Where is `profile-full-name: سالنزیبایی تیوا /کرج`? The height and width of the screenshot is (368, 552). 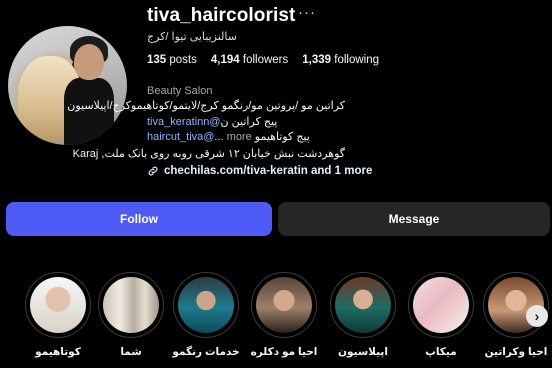 profile-full-name: سالنزیبایی تیوا /کرج is located at coordinates (192, 37).